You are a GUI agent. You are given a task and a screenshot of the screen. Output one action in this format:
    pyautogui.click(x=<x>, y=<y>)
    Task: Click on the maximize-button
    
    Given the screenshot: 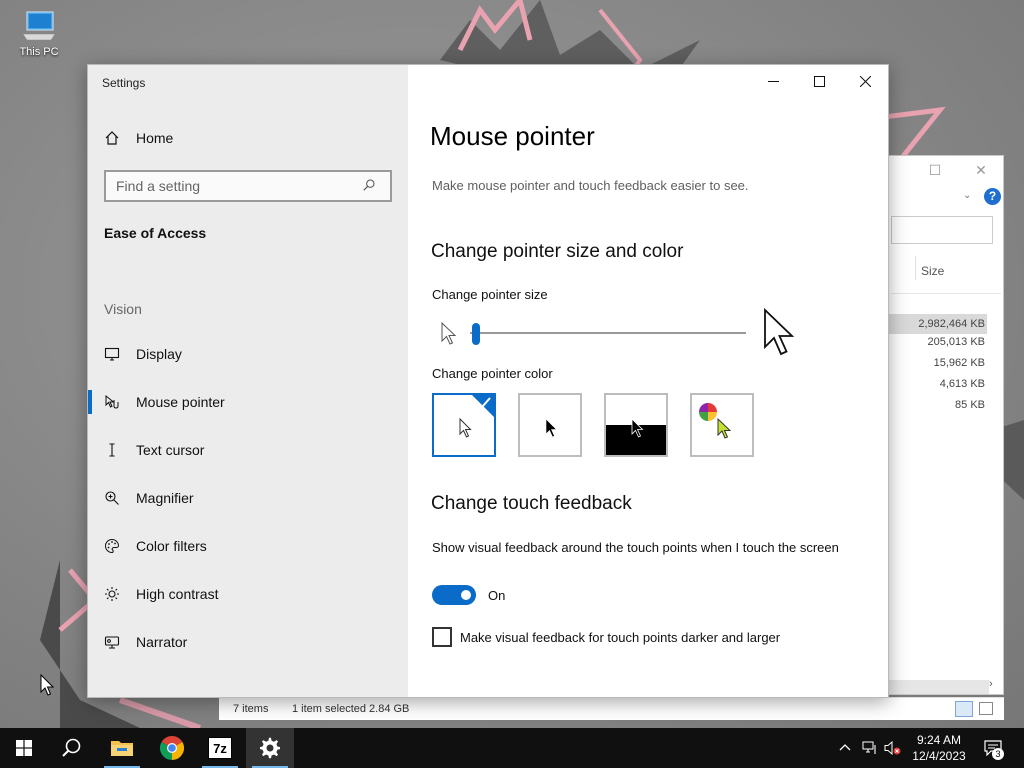 What is the action you would take?
    pyautogui.click(x=819, y=81)
    